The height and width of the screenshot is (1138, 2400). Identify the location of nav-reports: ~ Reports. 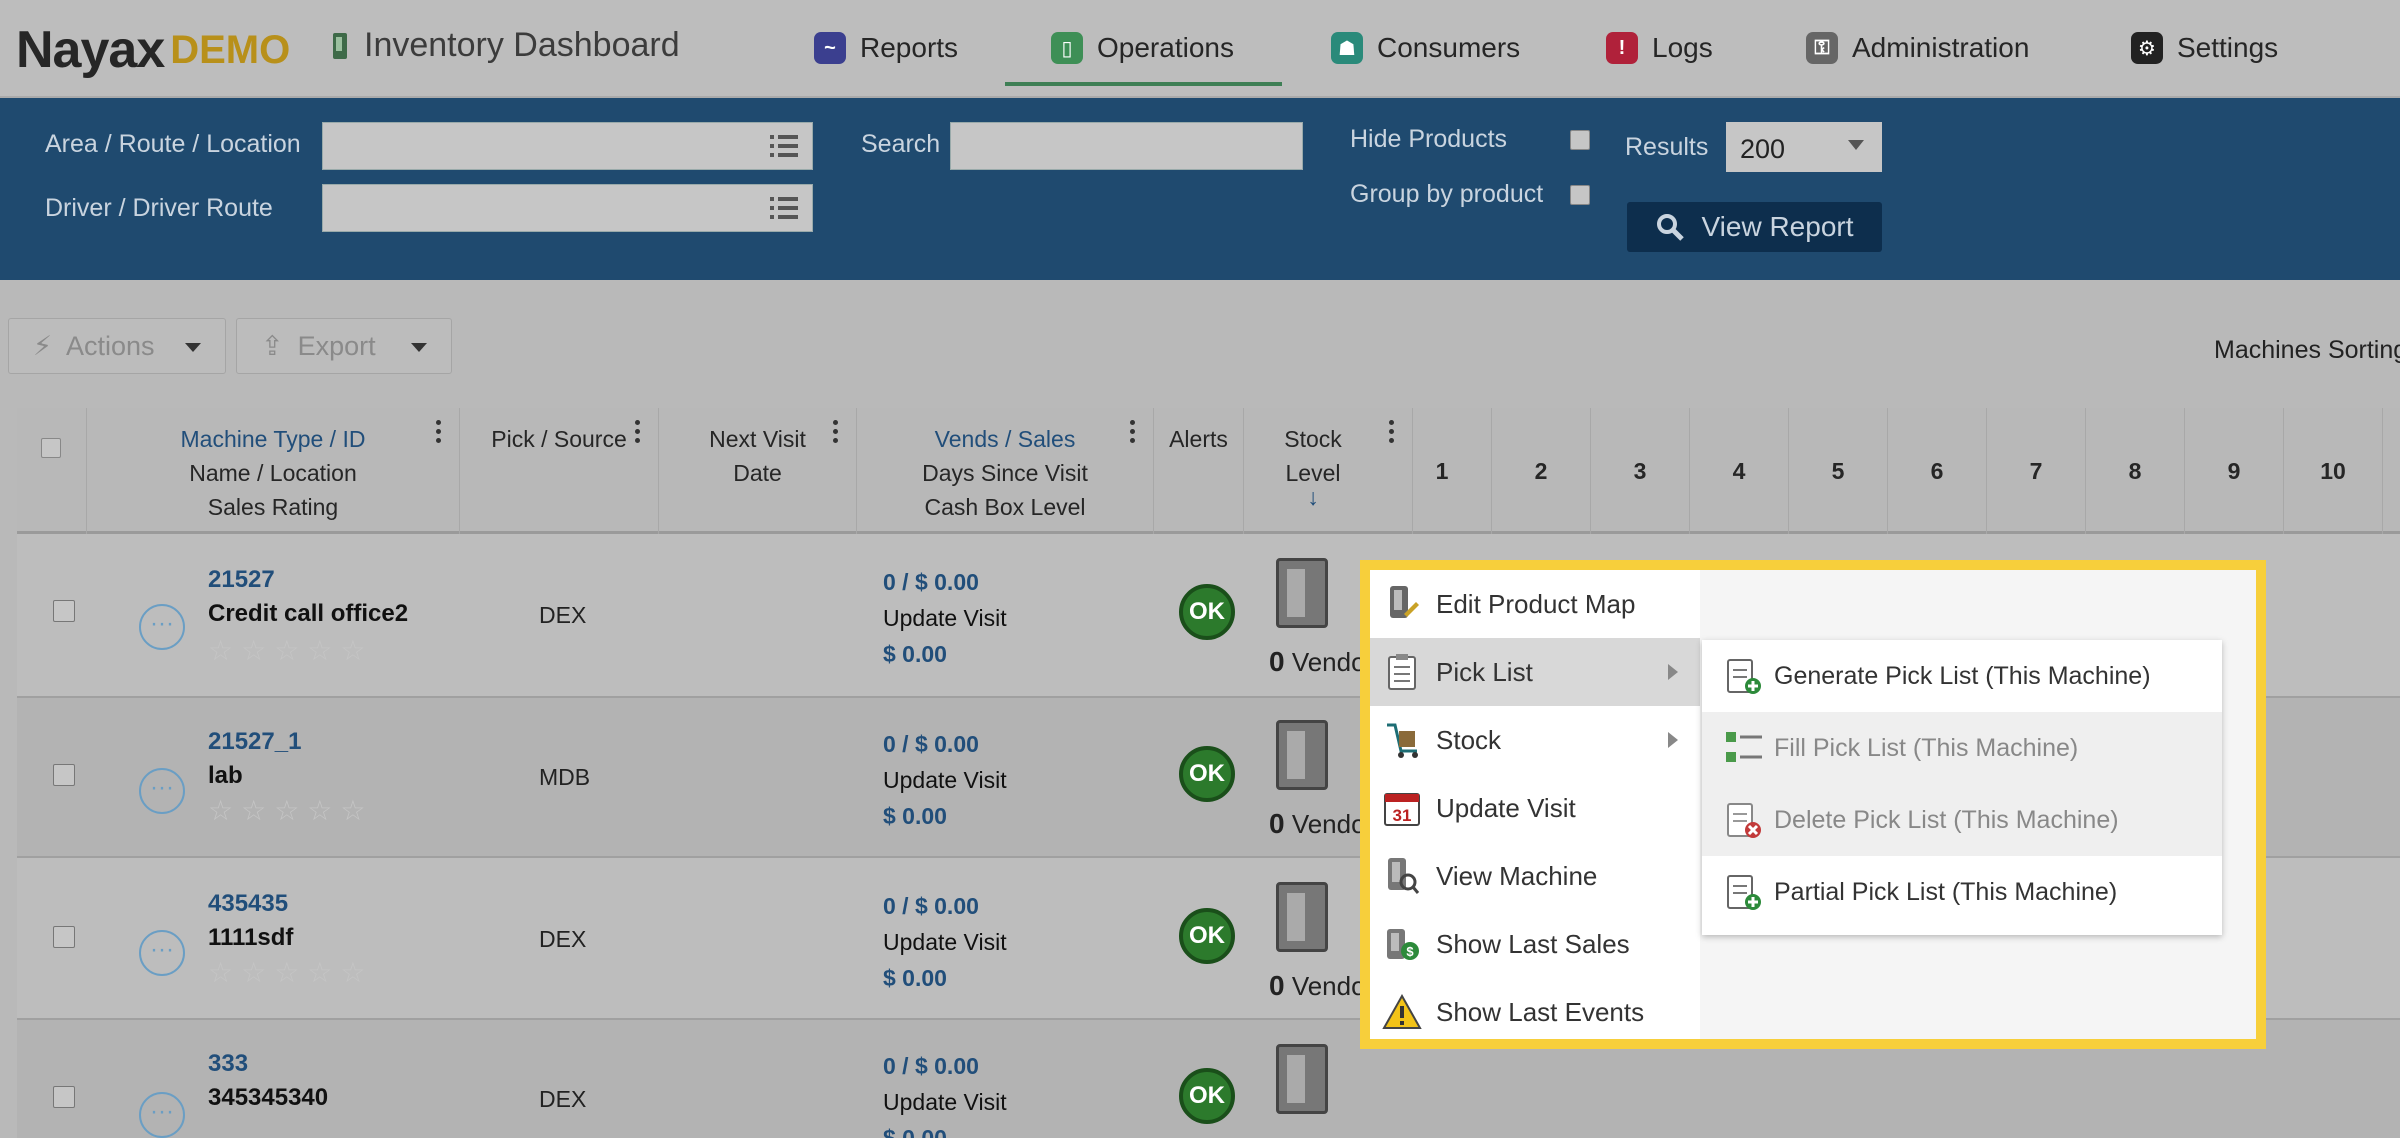
(886, 48).